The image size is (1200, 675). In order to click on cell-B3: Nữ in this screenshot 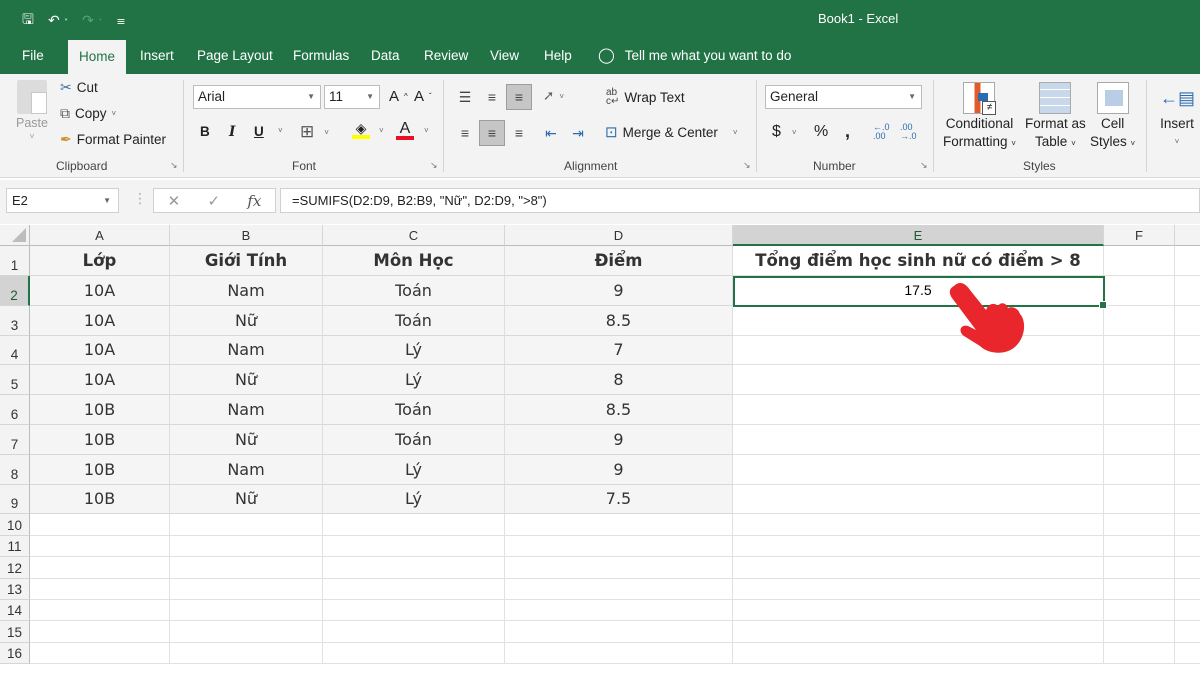, I will do `click(246, 320)`.